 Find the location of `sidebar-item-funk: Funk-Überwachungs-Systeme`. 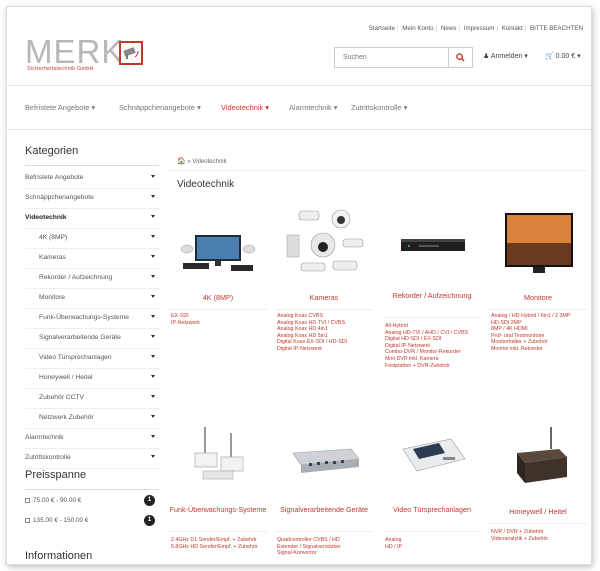

sidebar-item-funk: Funk-Überwachungs-Systeme is located at coordinates (92, 319).